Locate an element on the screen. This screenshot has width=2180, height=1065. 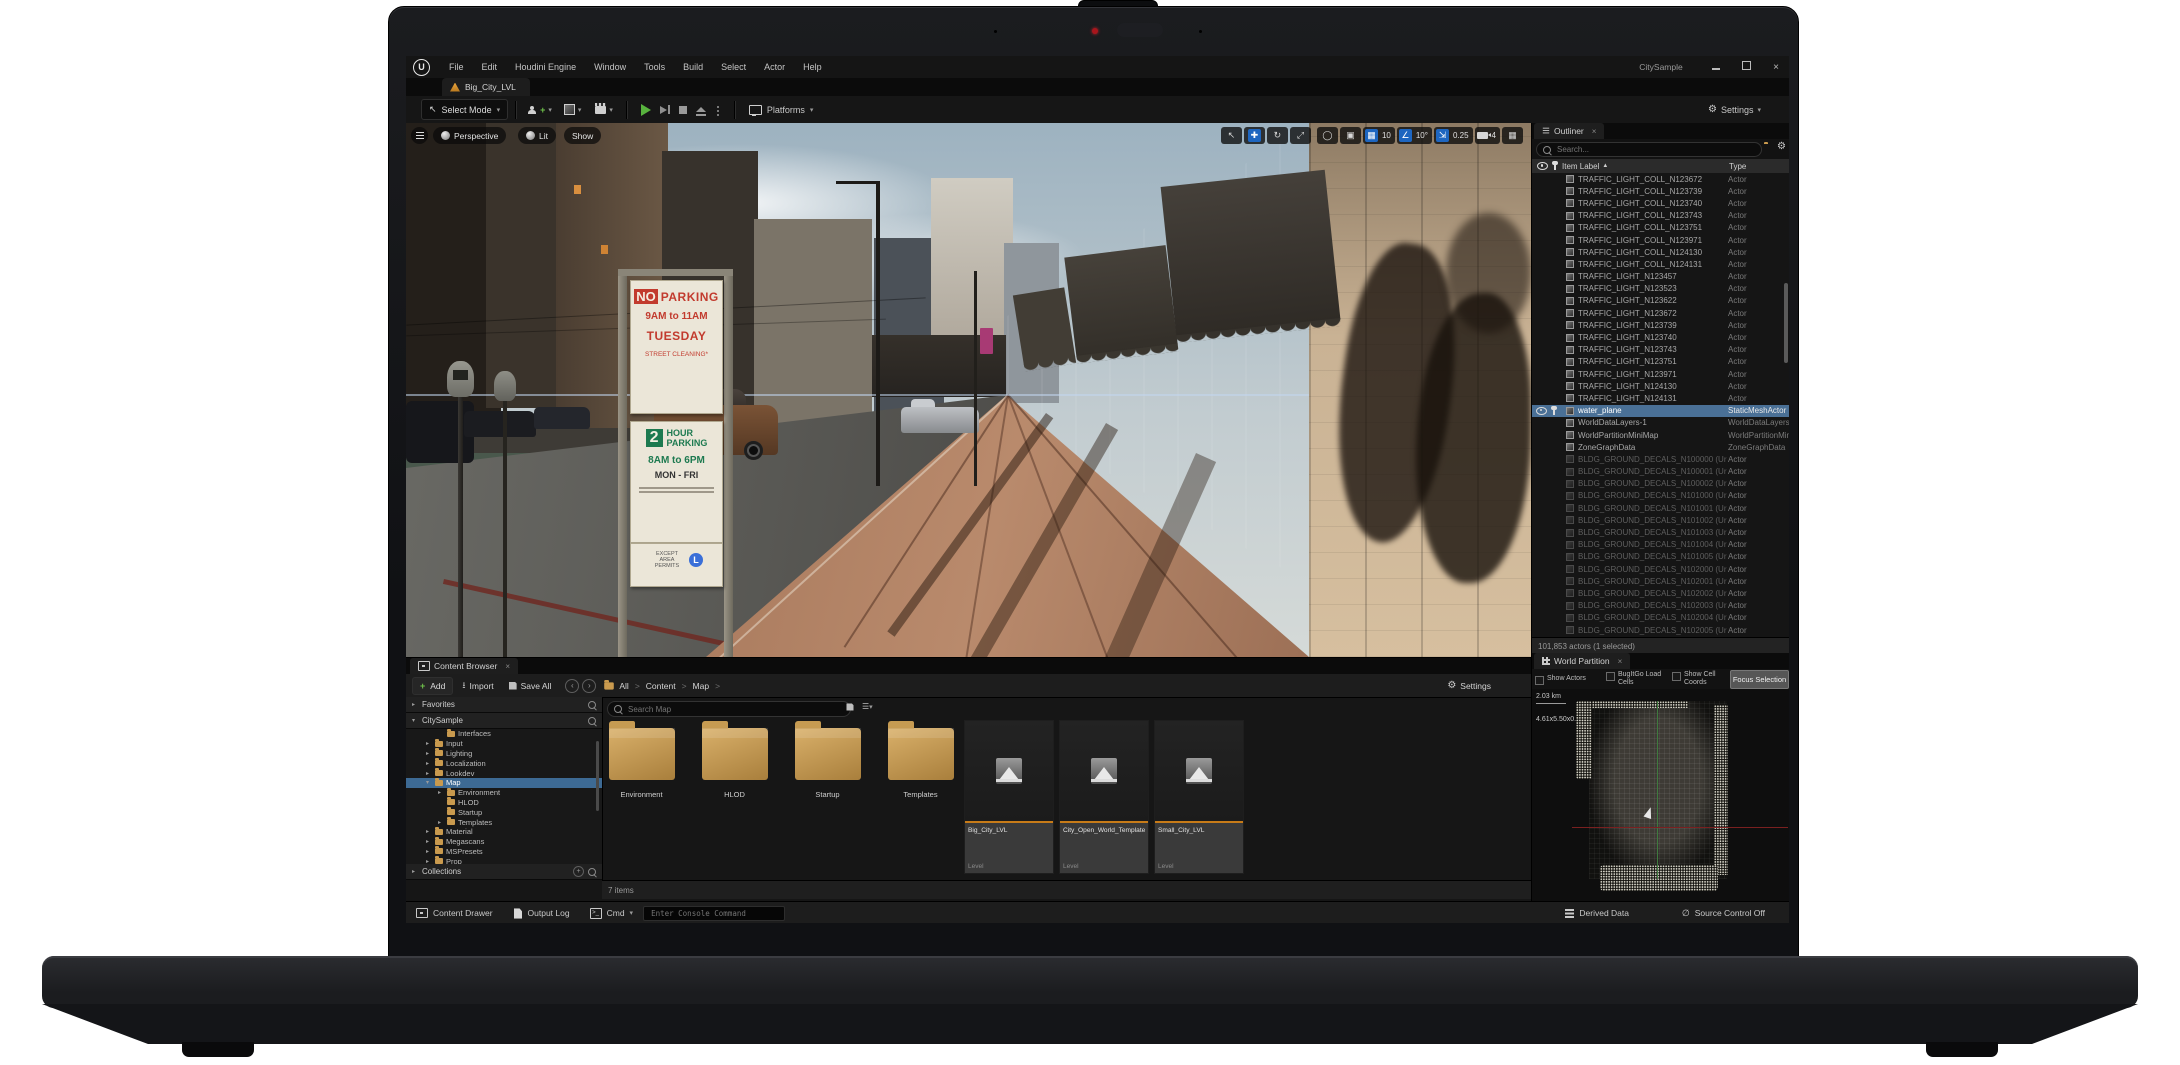
minimize-button is located at coordinates (1716, 67).